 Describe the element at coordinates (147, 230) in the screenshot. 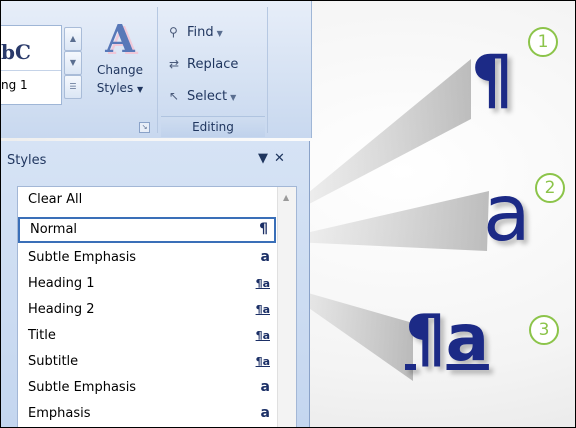

I see `list-item-selected: Normal ¶` at that location.